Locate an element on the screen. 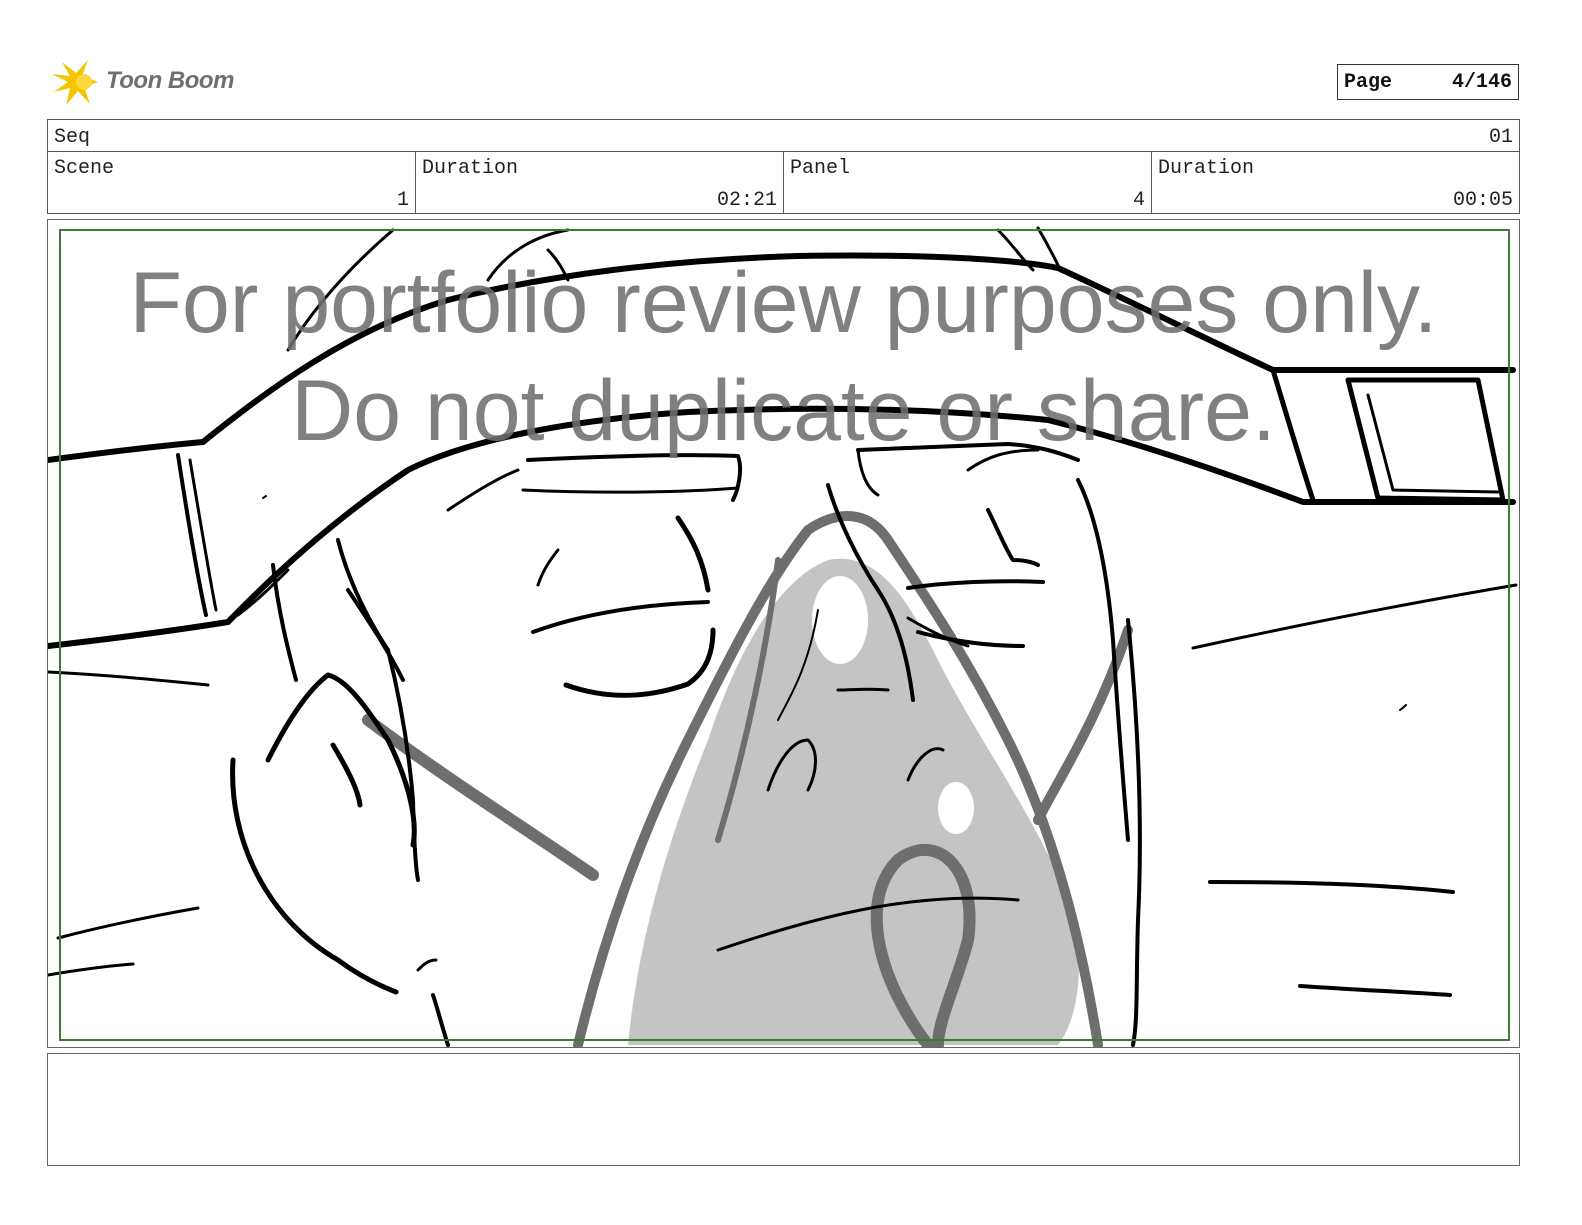 This screenshot has width=1582, height=1225. sequence-row: Seq 01 is located at coordinates (783, 136).